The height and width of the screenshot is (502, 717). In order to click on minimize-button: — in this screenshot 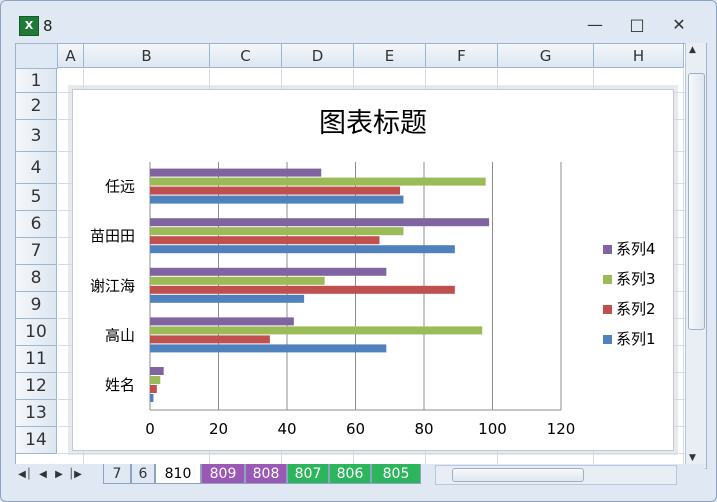, I will do `click(595, 25)`.